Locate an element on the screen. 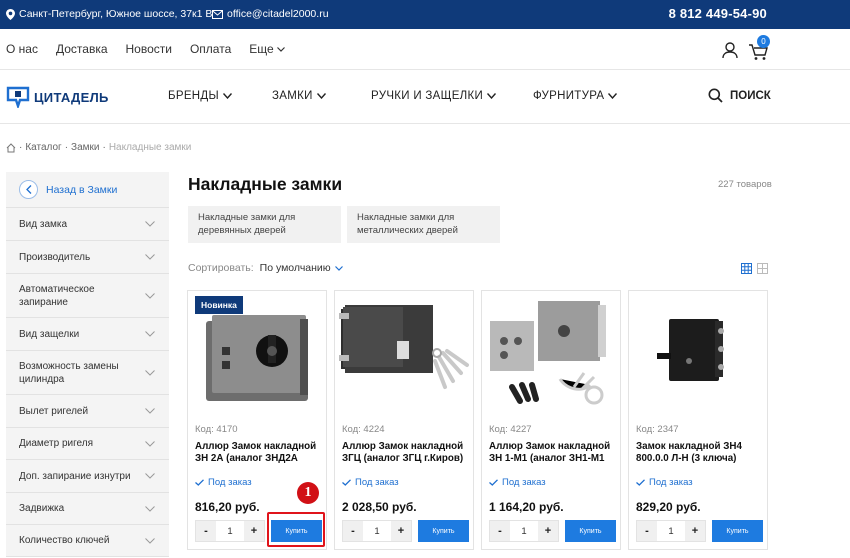  menu-handles: РУЧКИ И ЗАЩЕЛКИ is located at coordinates (434, 96).